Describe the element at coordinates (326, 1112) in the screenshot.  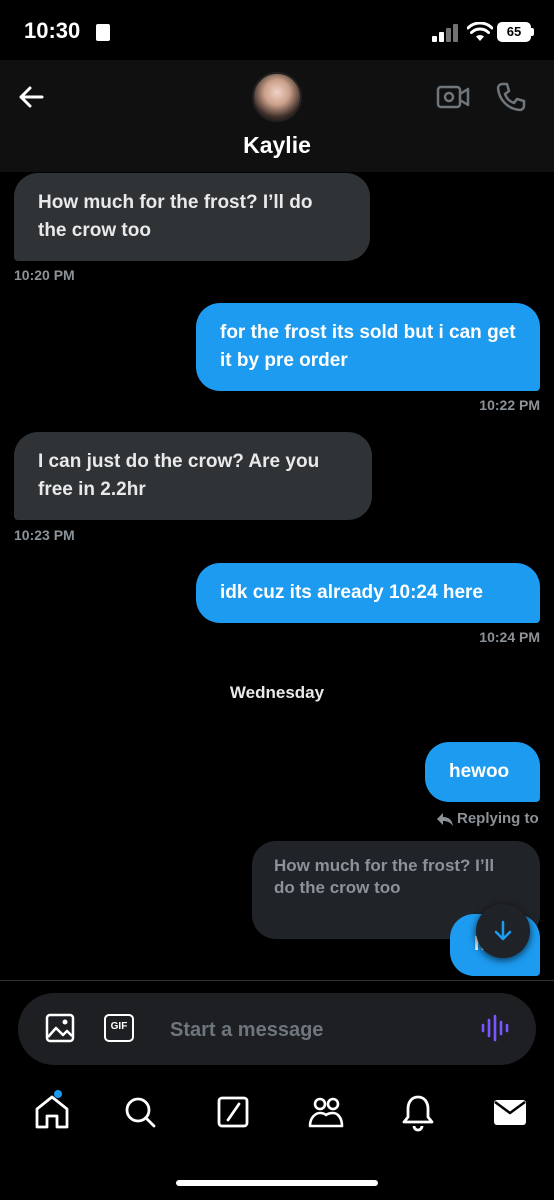
I see `communities-icon` at that location.